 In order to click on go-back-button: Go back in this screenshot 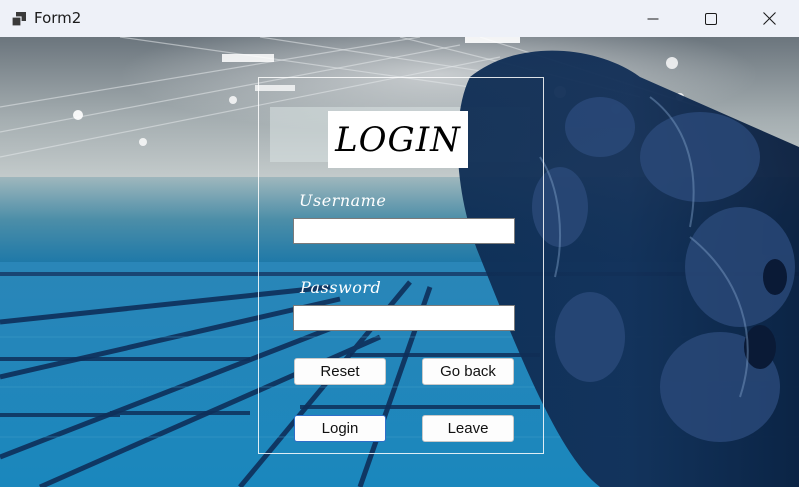, I will do `click(468, 371)`.